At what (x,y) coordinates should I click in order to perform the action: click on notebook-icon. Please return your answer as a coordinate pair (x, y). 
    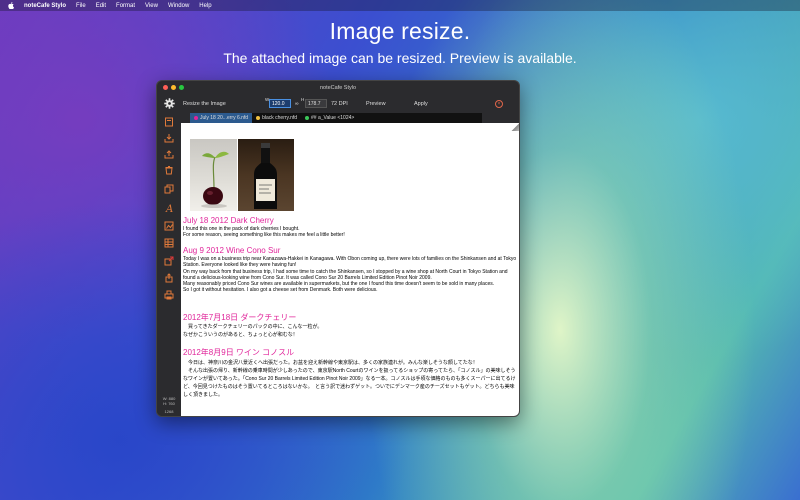
    Looking at the image, I should click on (169, 122).